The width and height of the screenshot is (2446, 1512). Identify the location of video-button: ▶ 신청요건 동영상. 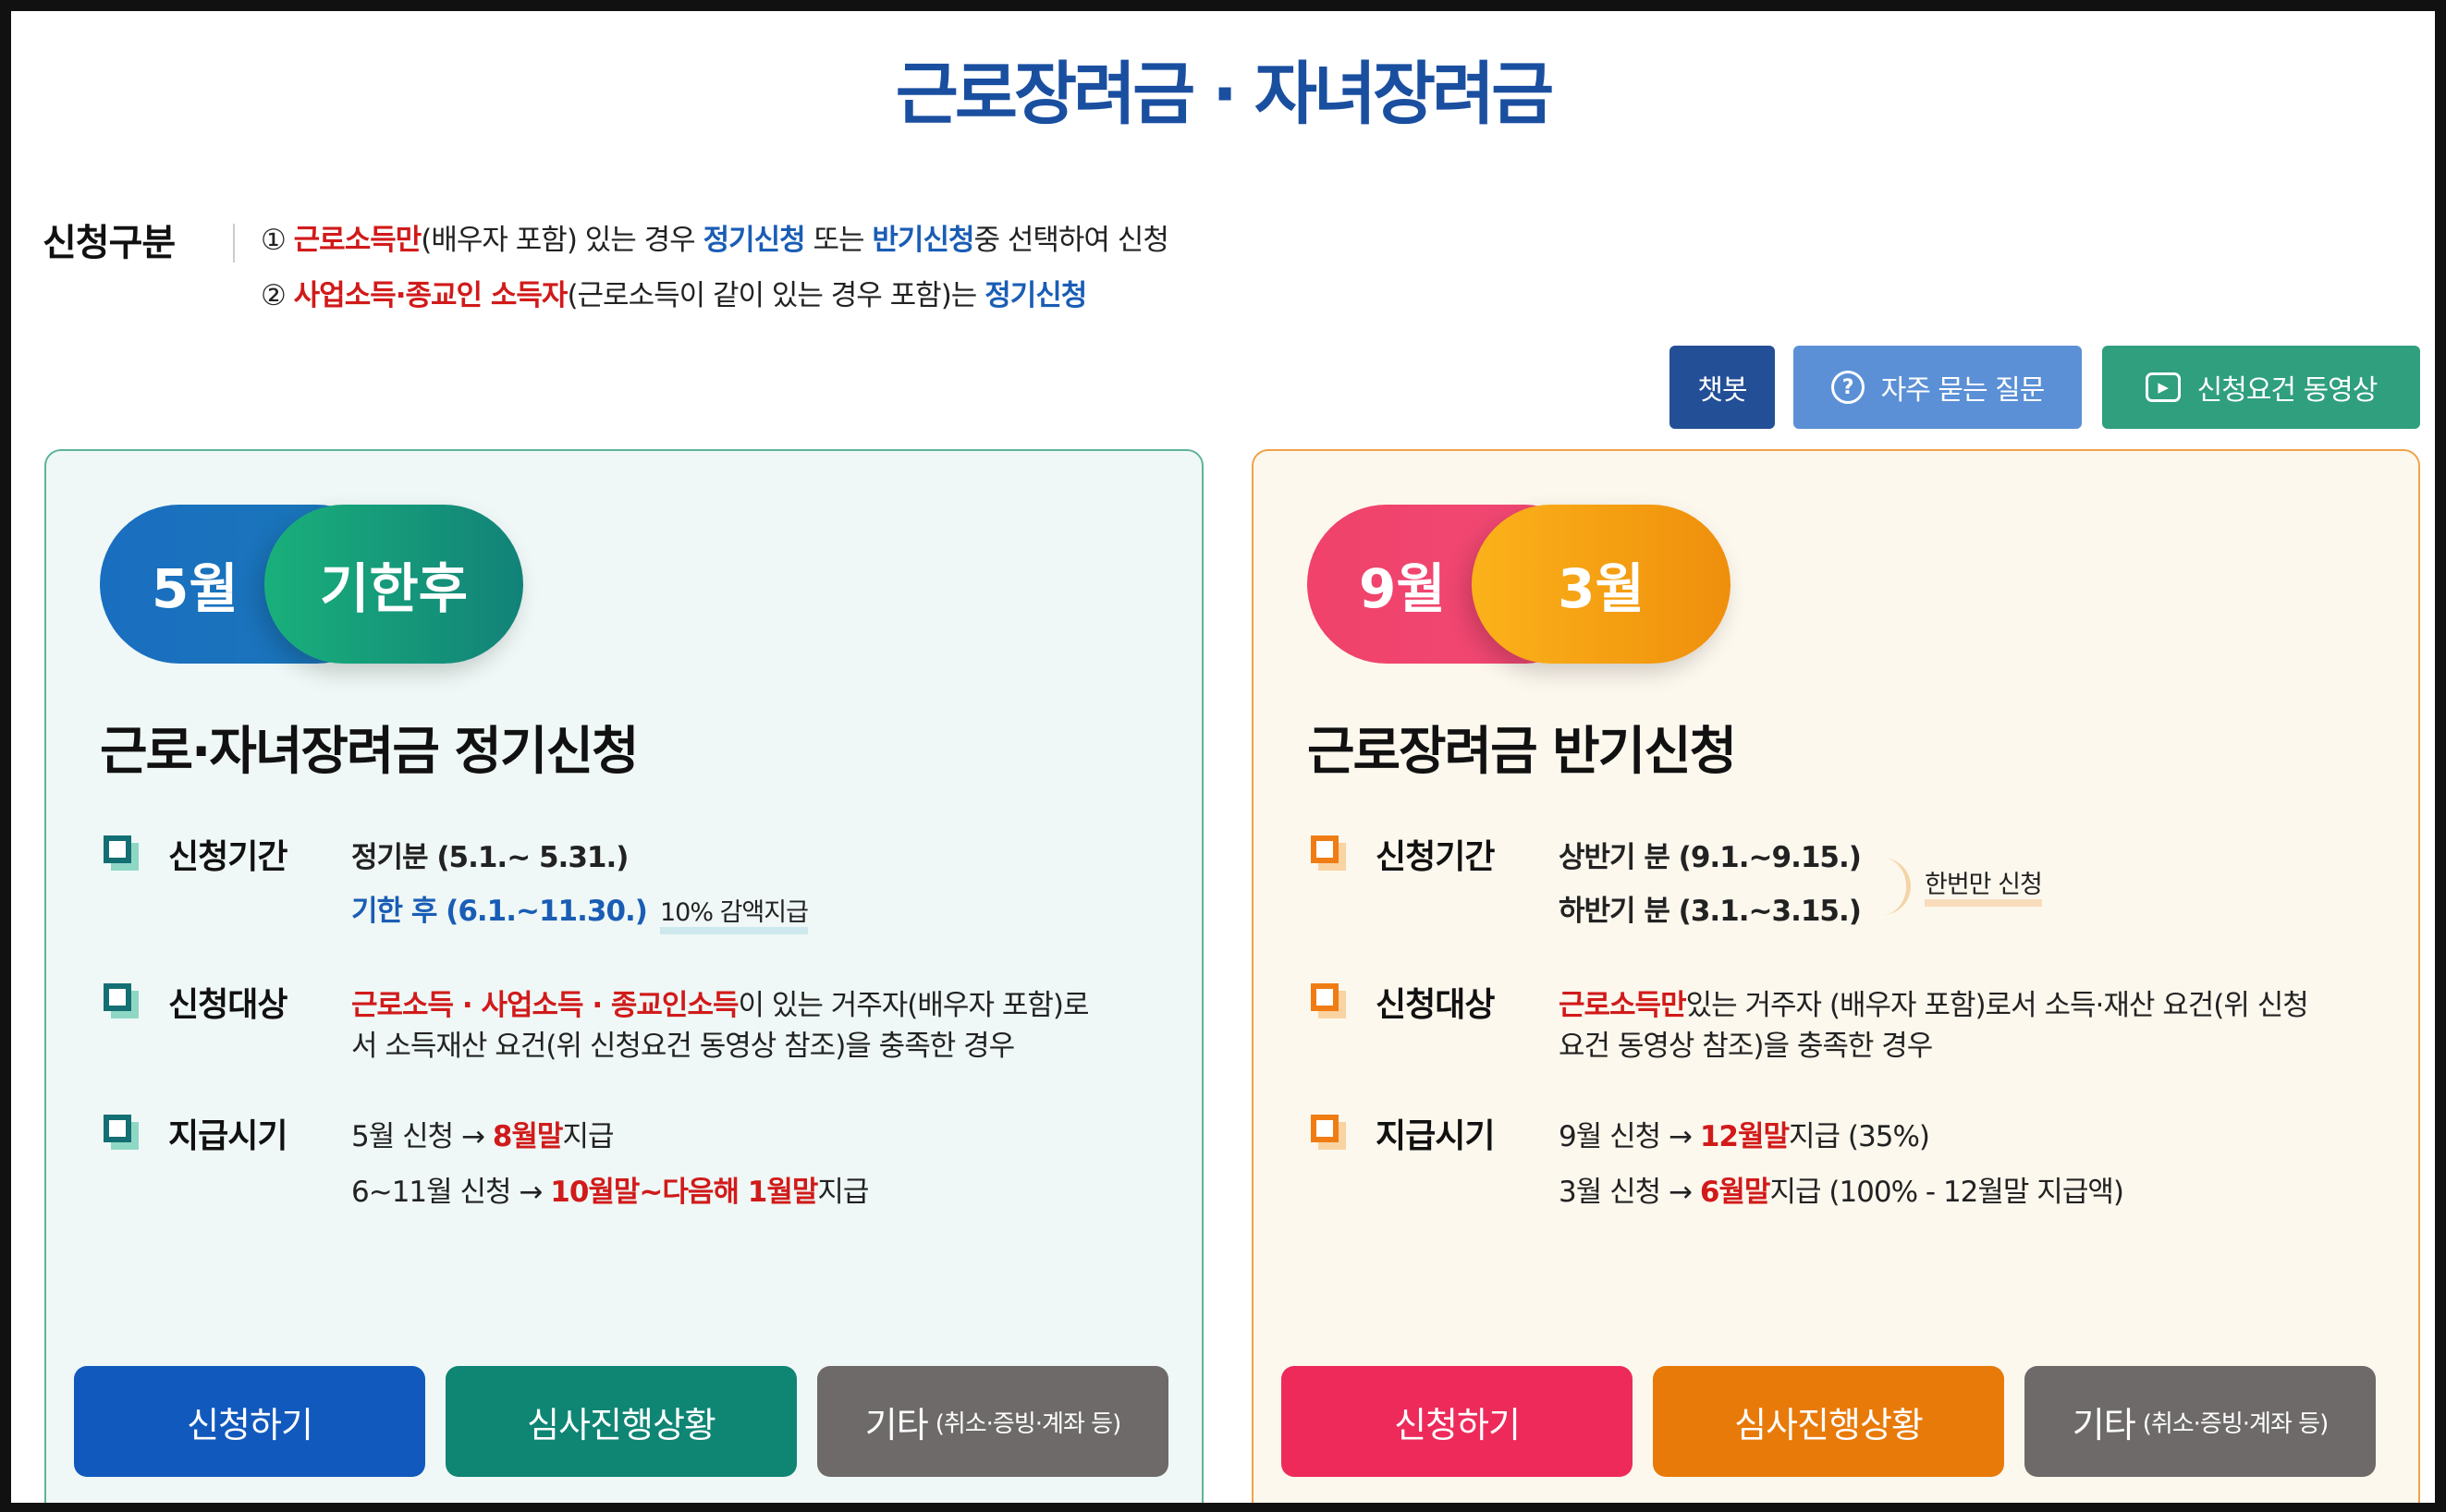
(2261, 388).